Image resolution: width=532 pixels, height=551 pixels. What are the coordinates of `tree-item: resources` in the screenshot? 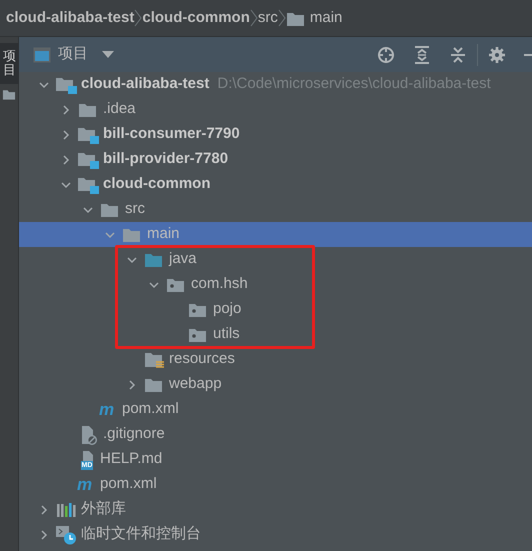 It's located at (275, 359).